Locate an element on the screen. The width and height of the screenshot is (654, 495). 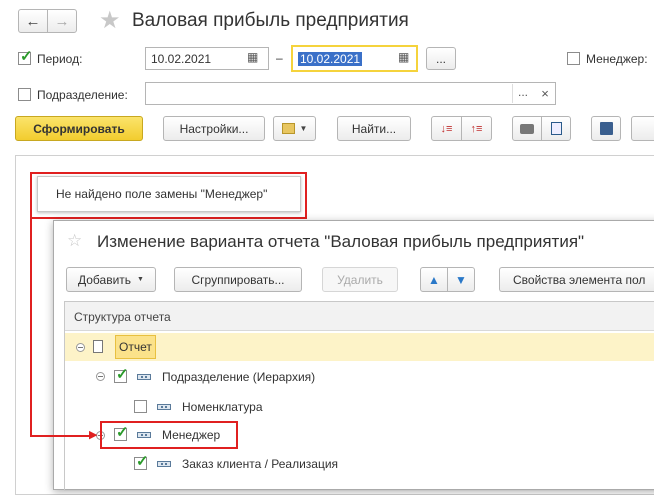
favorite-star-icon: ☆ is located at coordinates (74, 241).